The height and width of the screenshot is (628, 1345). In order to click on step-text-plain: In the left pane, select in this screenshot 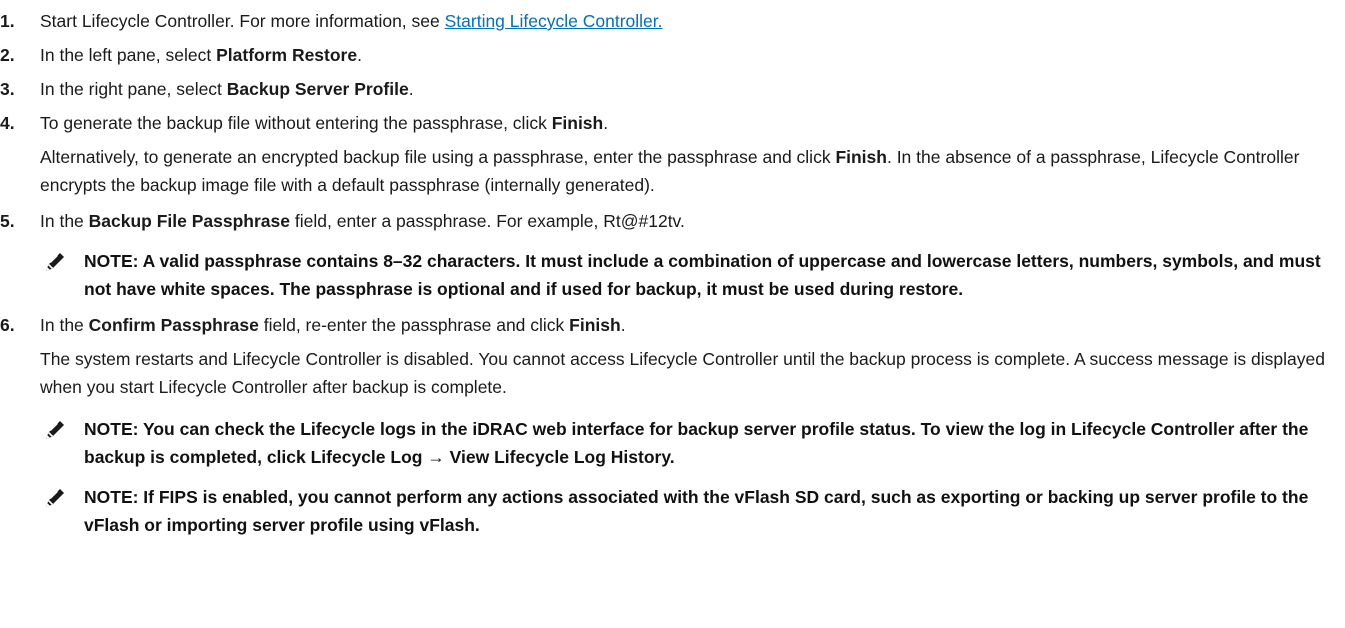, I will do `click(128, 55)`.